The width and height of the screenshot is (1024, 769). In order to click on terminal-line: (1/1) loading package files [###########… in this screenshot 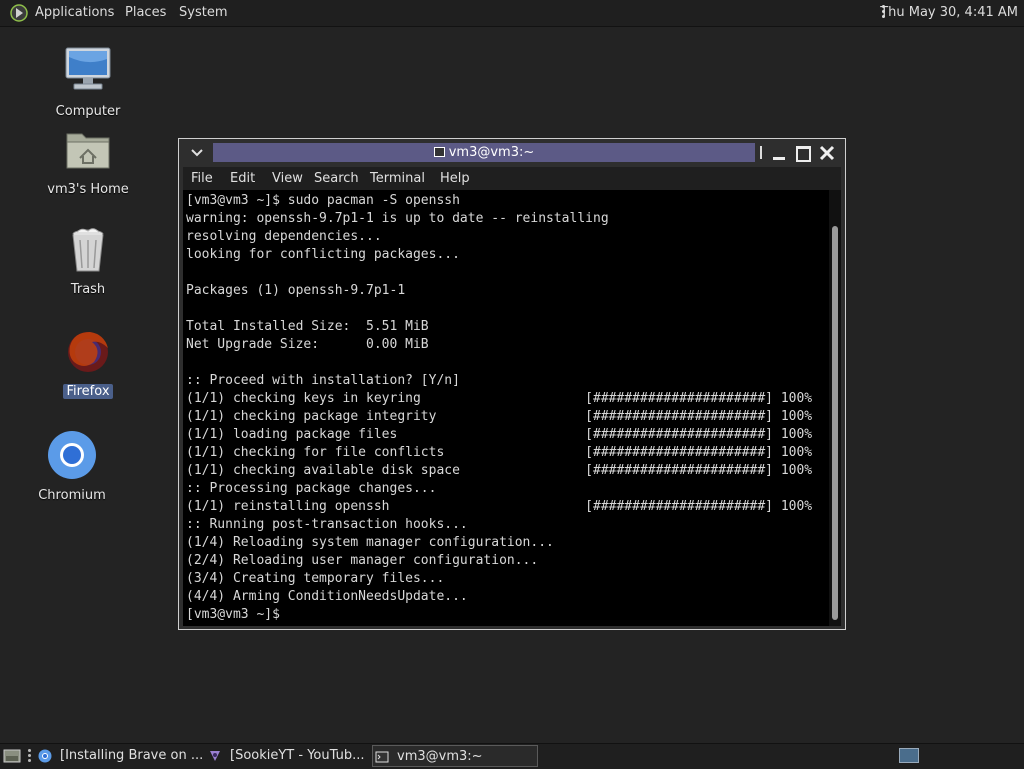, I will do `click(499, 434)`.